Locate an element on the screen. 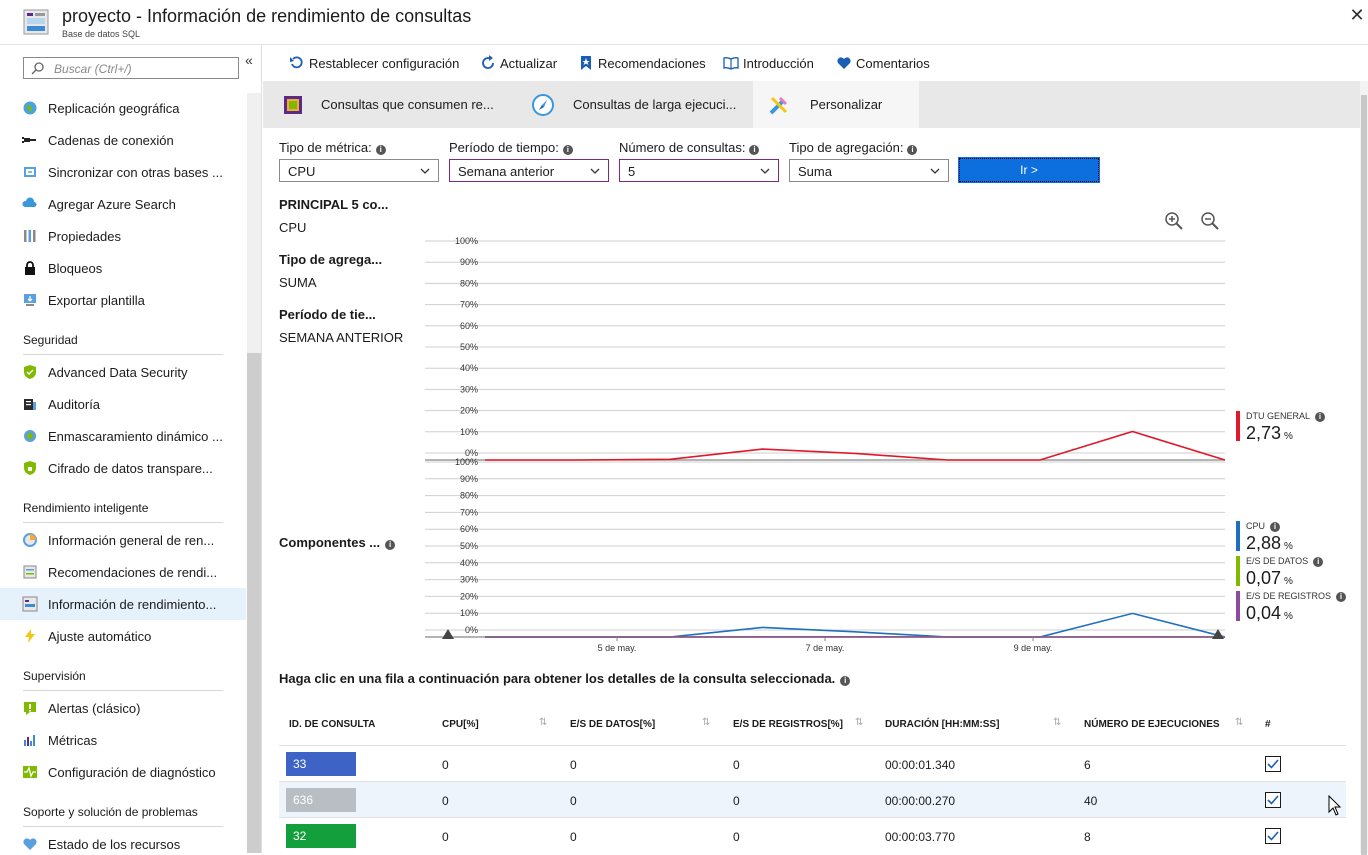  table-row: 636 0 0 0 00:00:00.270 40 is located at coordinates (812, 799).